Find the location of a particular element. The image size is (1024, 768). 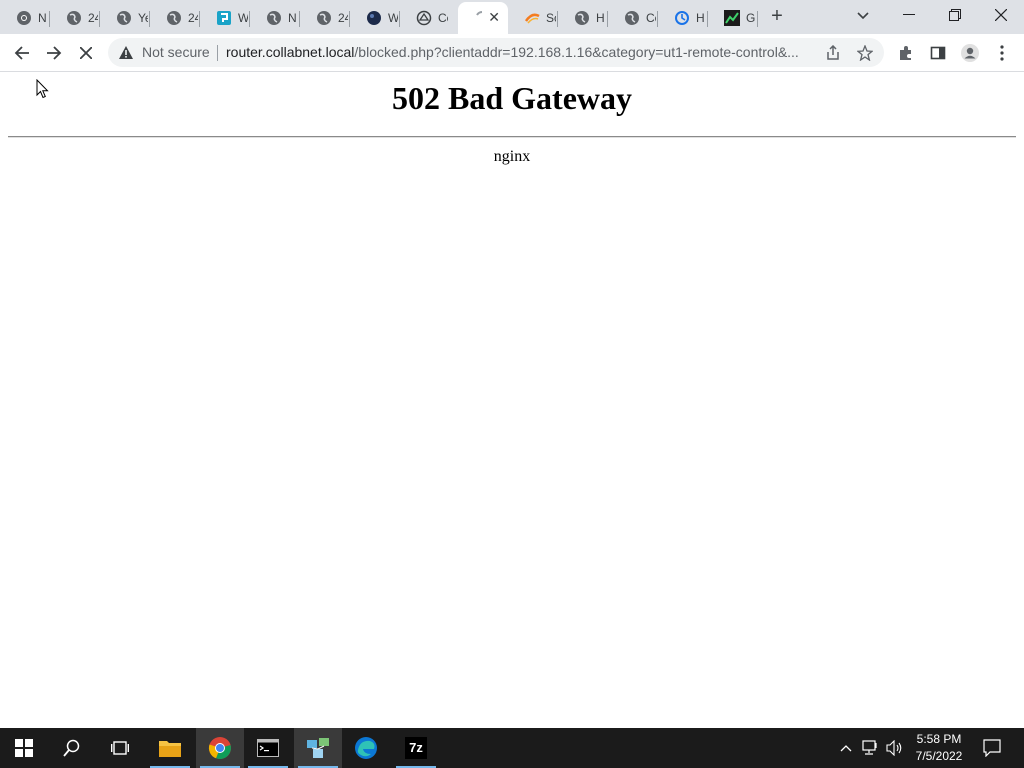

side-panel-button is located at coordinates (938, 53).